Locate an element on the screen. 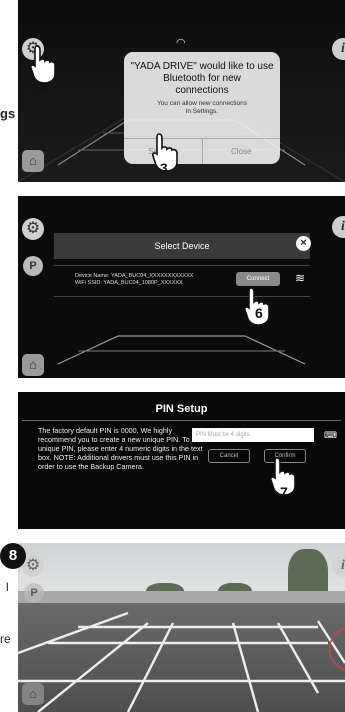 Image resolution: width=345 pixels, height=712 pixels. close-icon: × is located at coordinates (303, 243).